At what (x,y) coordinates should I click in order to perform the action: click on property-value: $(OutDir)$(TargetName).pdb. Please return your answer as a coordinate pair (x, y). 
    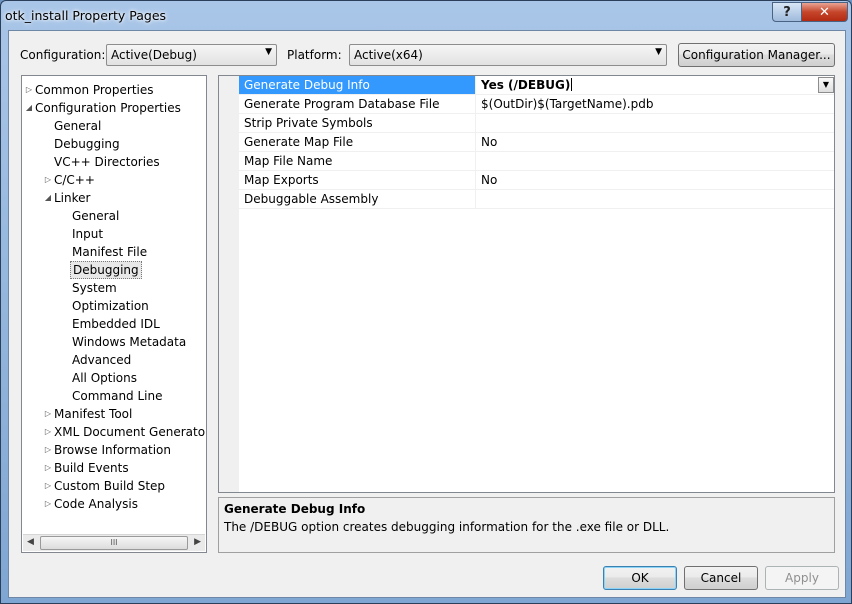
    Looking at the image, I should click on (655, 104).